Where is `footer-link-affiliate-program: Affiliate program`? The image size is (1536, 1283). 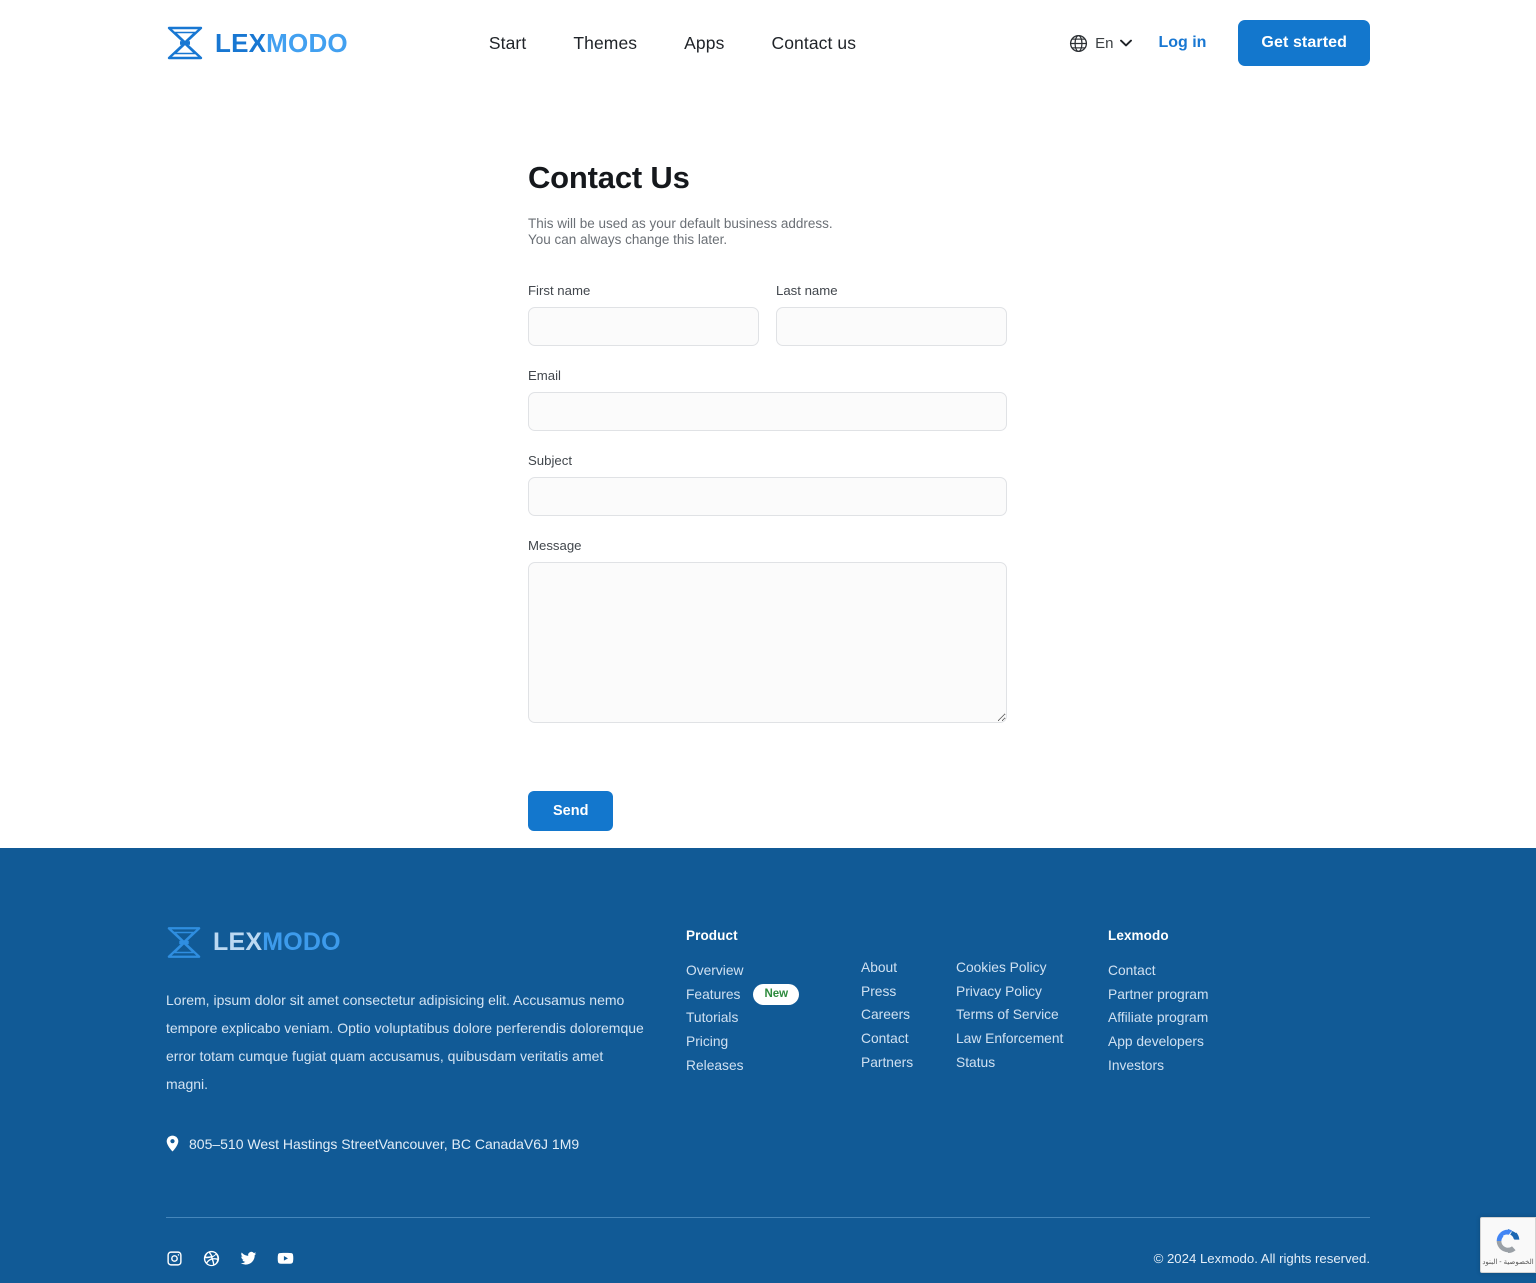
footer-link-affiliate-program: Affiliate program is located at coordinates (1188, 1018).